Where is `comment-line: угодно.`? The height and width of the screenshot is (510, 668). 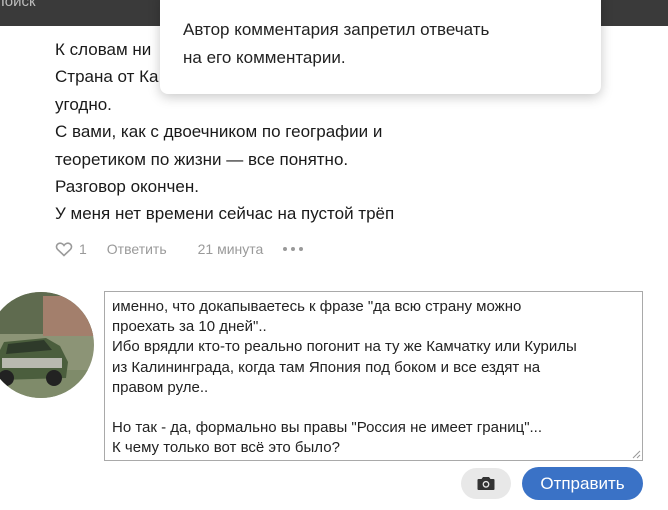 comment-line: угодно. is located at coordinates (83, 104).